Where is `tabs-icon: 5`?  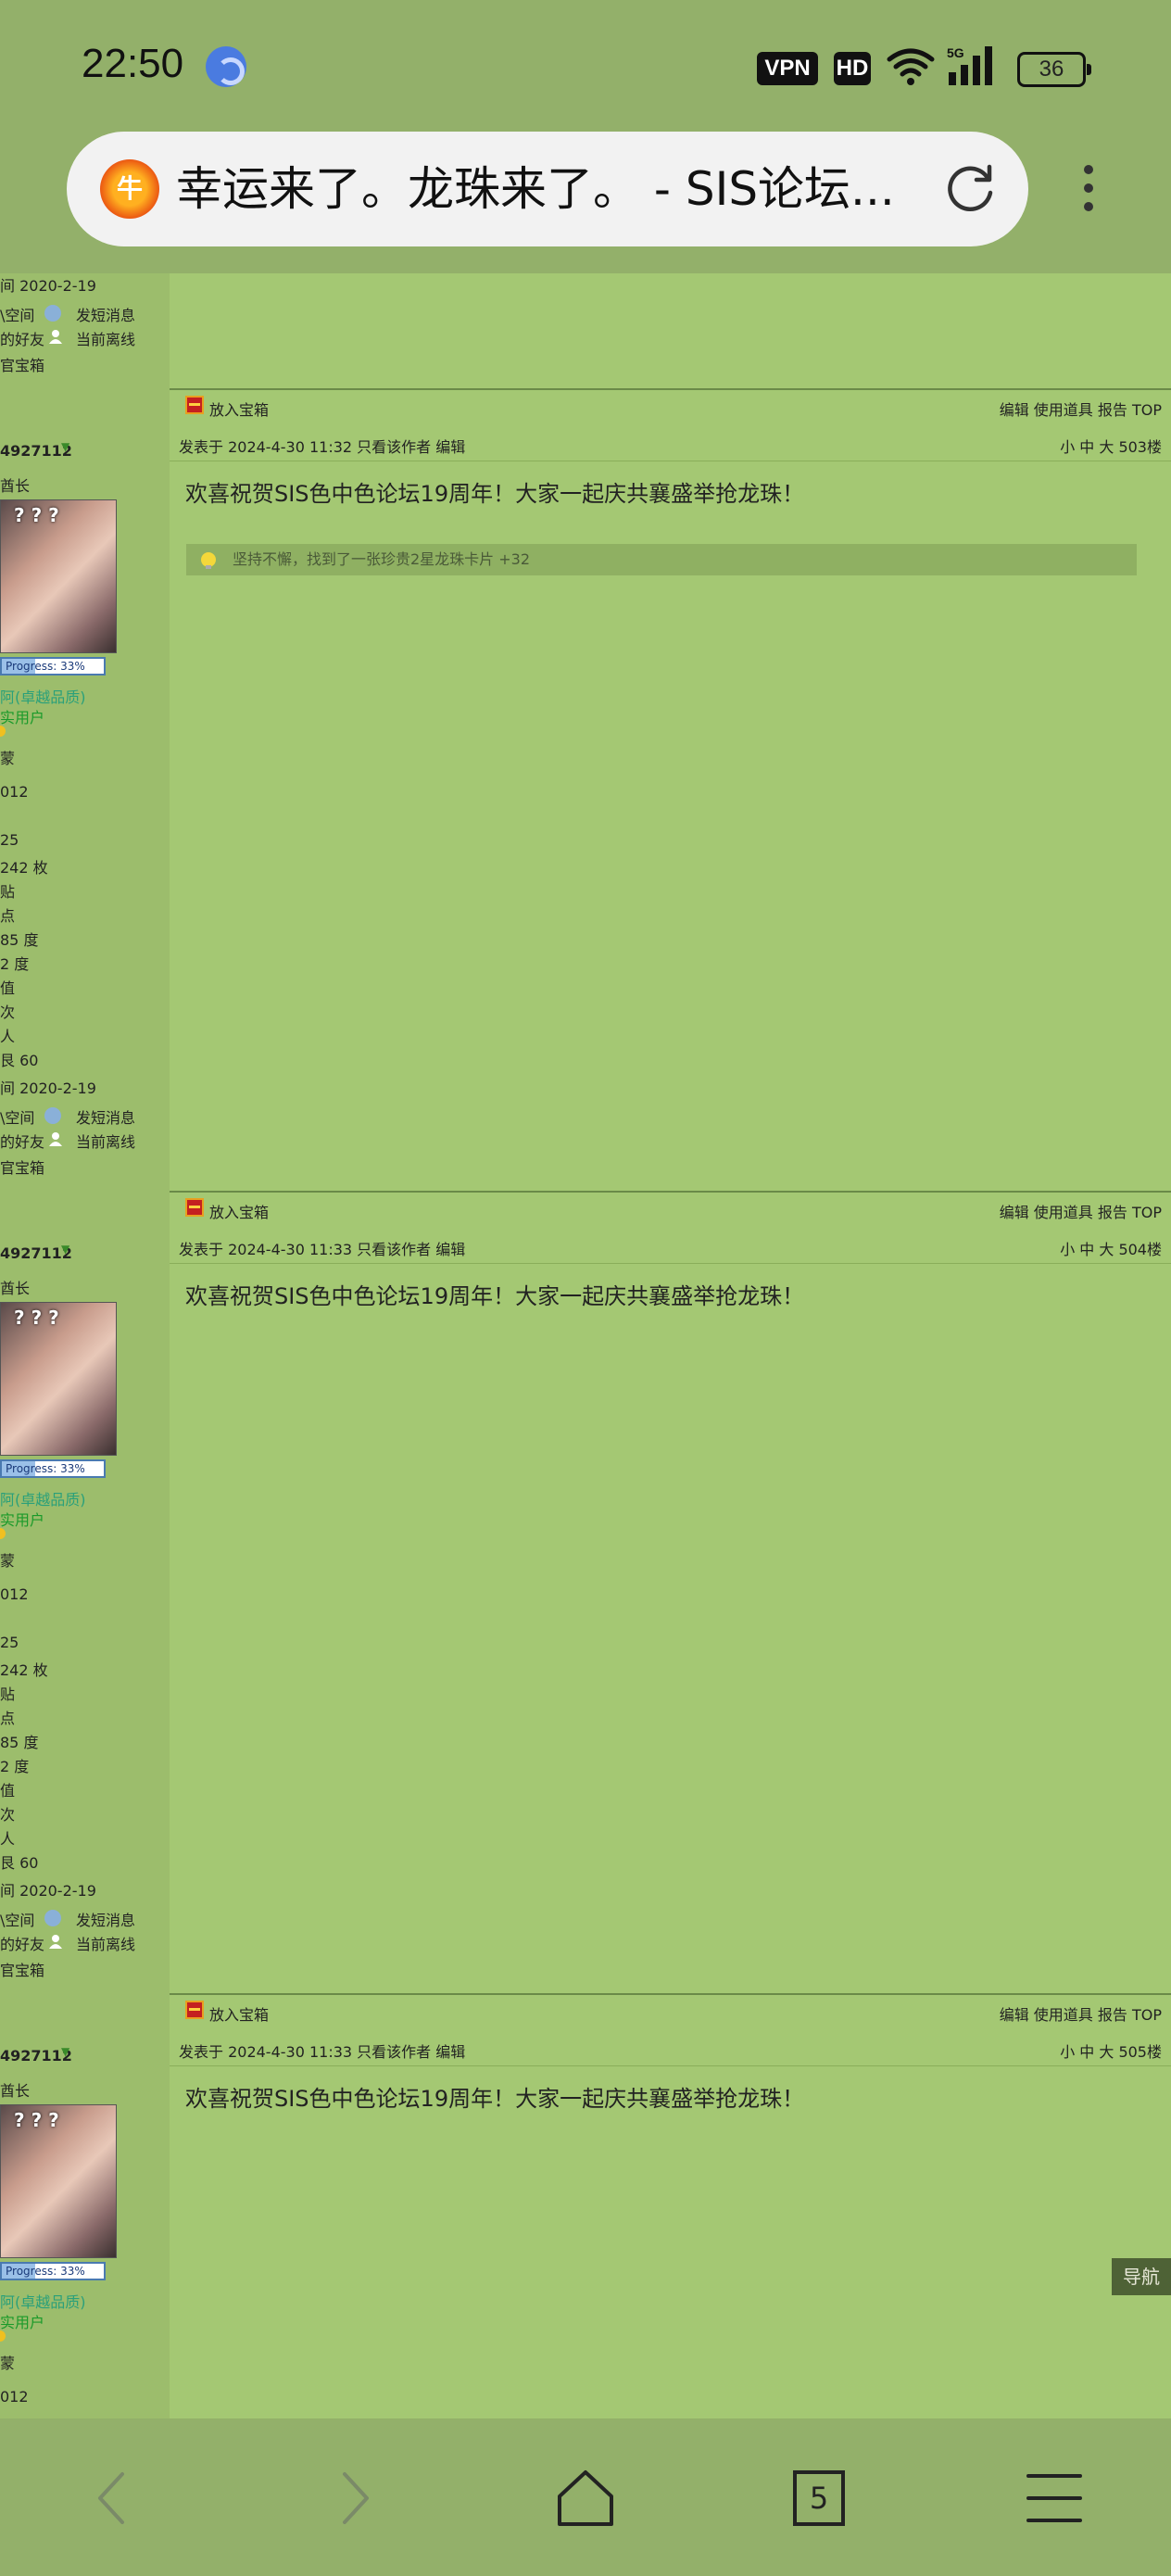 tabs-icon: 5 is located at coordinates (819, 2498).